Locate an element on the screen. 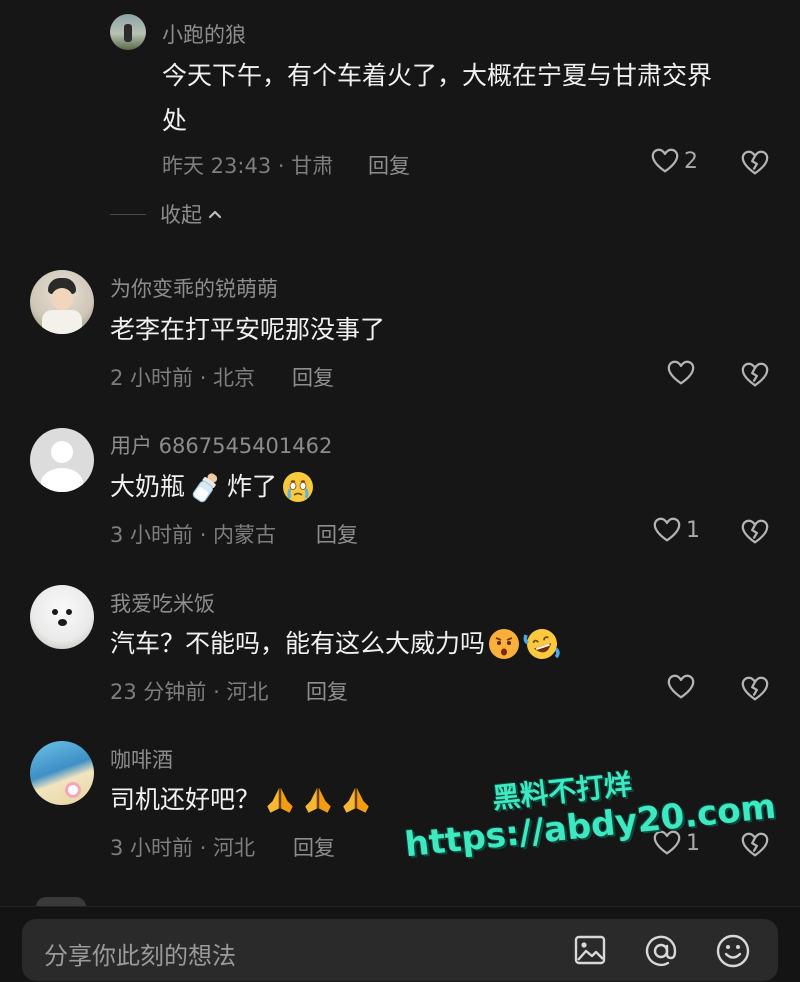 Image resolution: width=800 pixels, height=982 pixels. comment-text: 今天下午，有个车着火了，大概在宁夏与甘肃交界 is located at coordinates (437, 75).